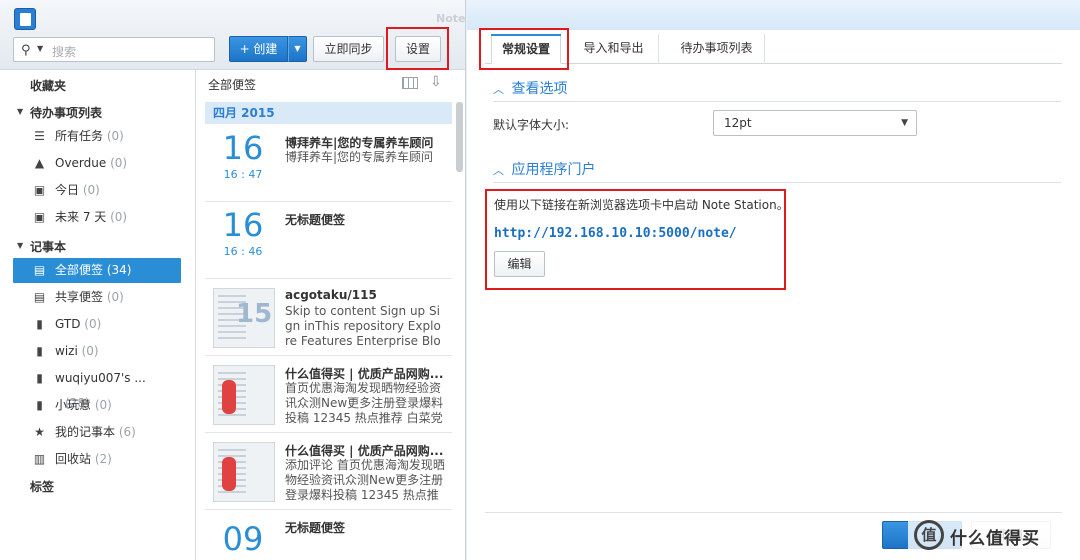  Describe the element at coordinates (328, 241) in the screenshot. I see `note-item: 16 16 : 46 无标题便签` at that location.